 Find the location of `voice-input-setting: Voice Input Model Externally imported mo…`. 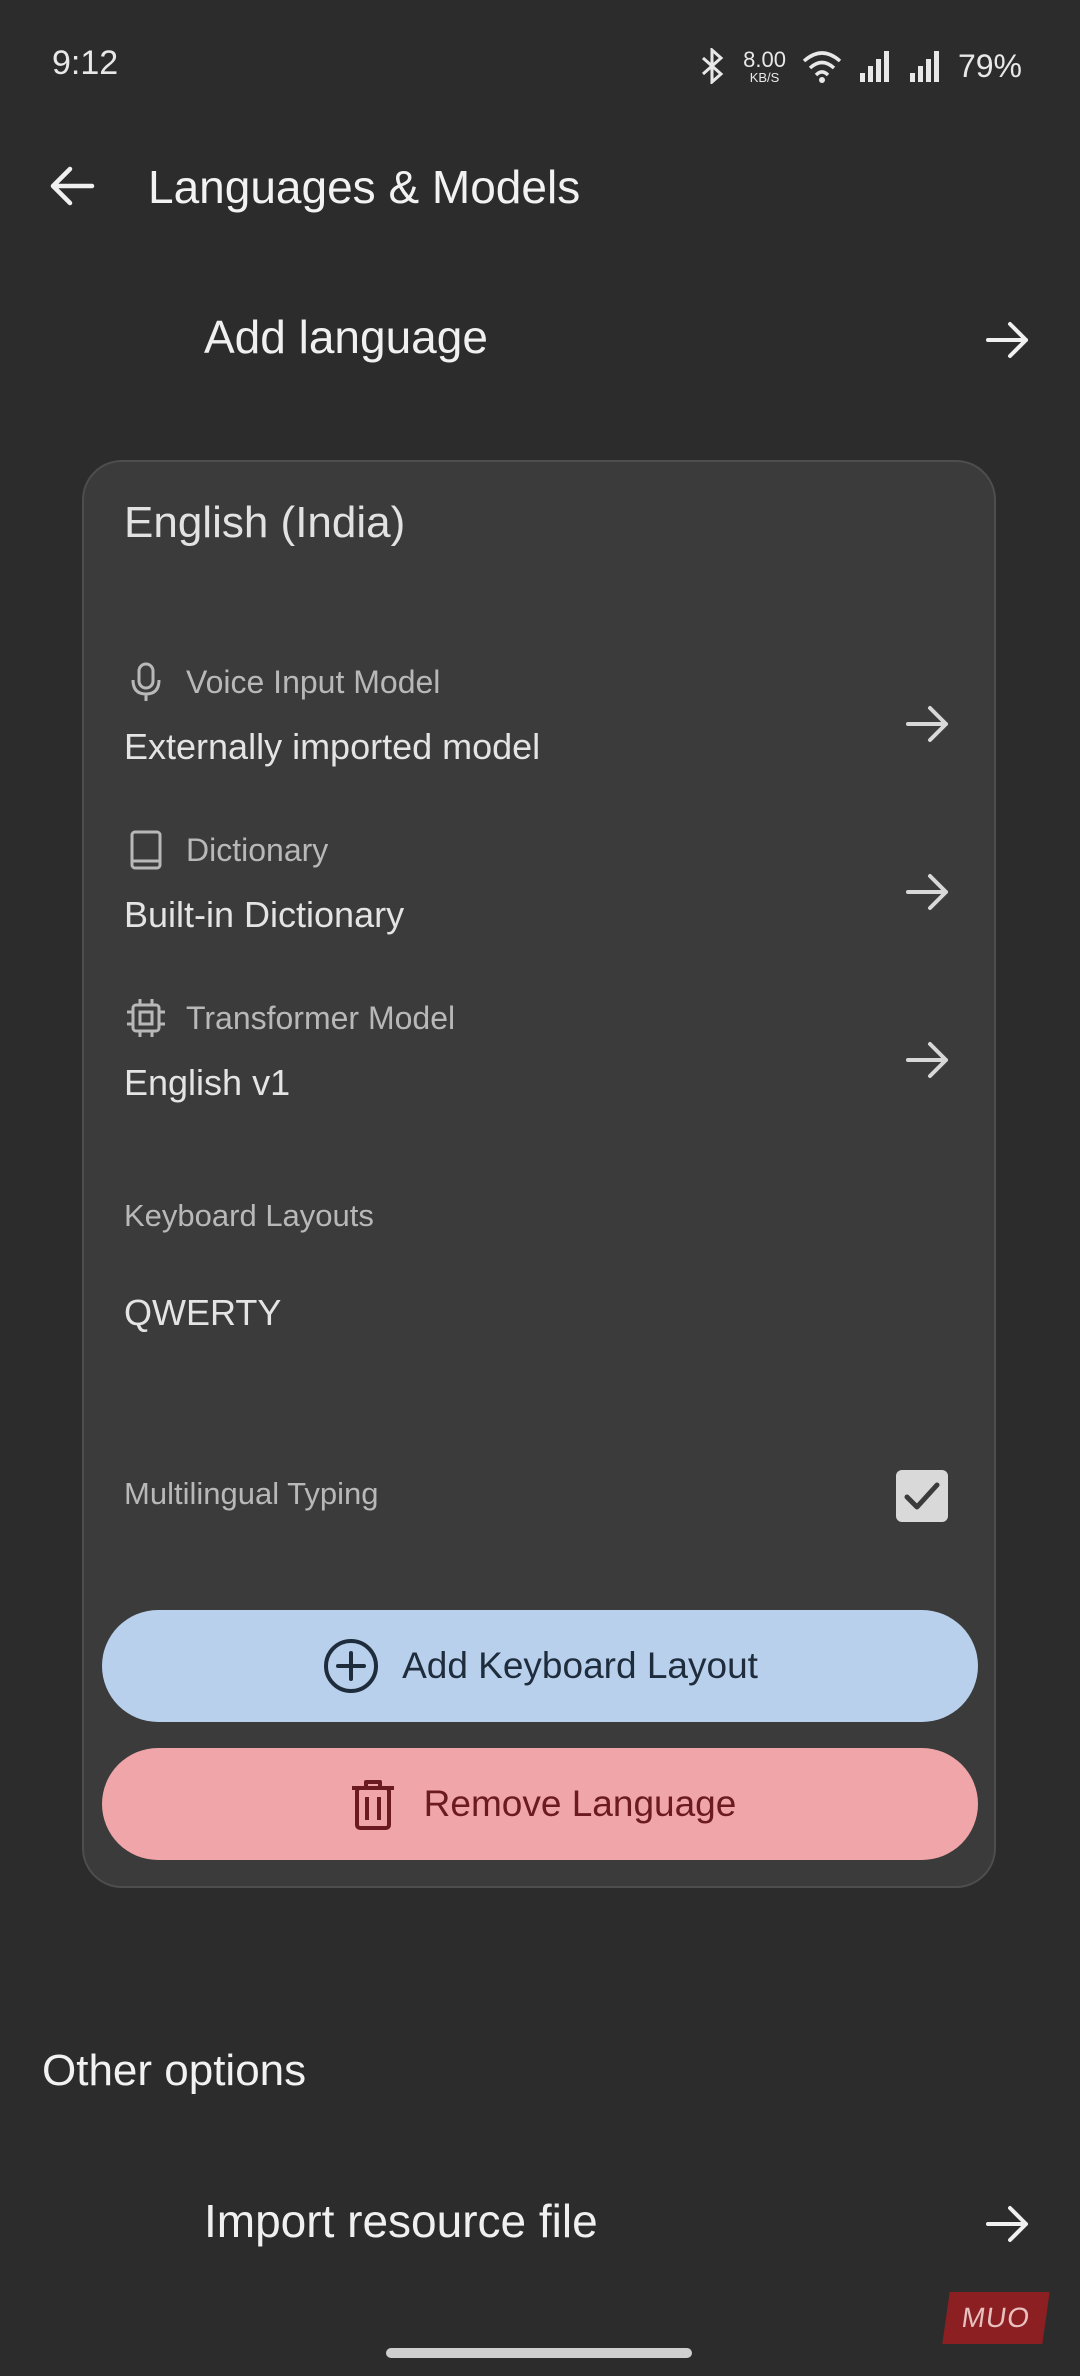

voice-input-setting: Voice Input Model Externally imported mo… is located at coordinates (539, 730).